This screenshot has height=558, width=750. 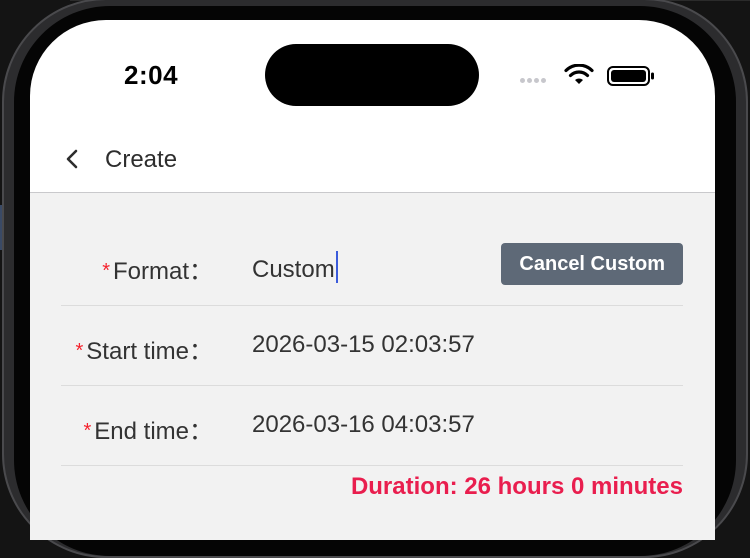 I want to click on text-cursor, so click(x=336, y=267).